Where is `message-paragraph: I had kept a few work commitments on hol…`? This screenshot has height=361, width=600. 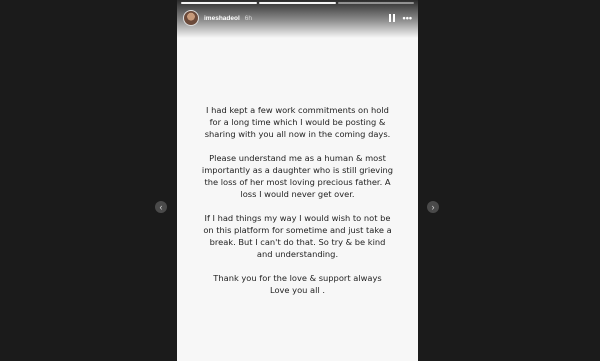
message-paragraph: I had kept a few work commitments on hol… is located at coordinates (297, 122).